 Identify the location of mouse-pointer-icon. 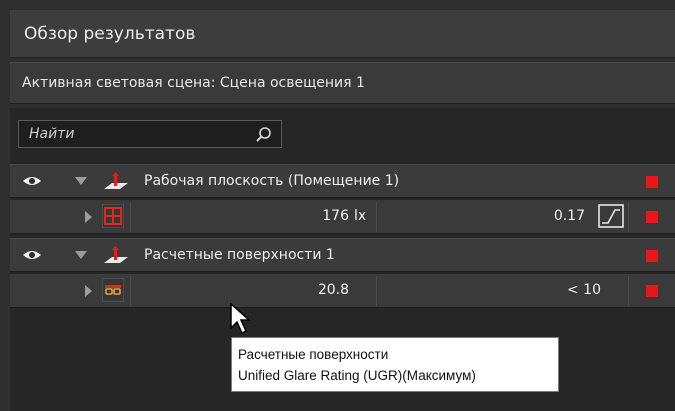
(240, 318).